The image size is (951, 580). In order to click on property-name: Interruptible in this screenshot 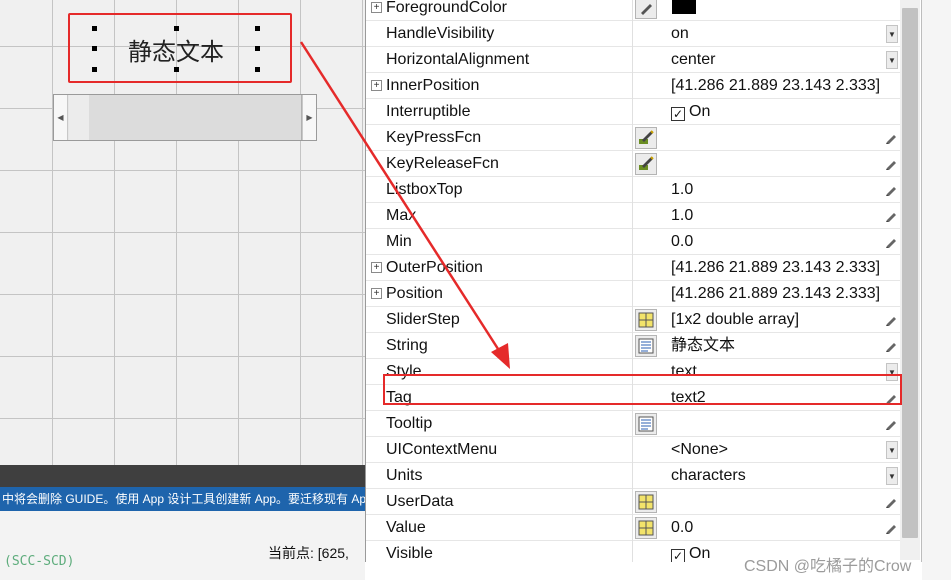, I will do `click(509, 112)`.